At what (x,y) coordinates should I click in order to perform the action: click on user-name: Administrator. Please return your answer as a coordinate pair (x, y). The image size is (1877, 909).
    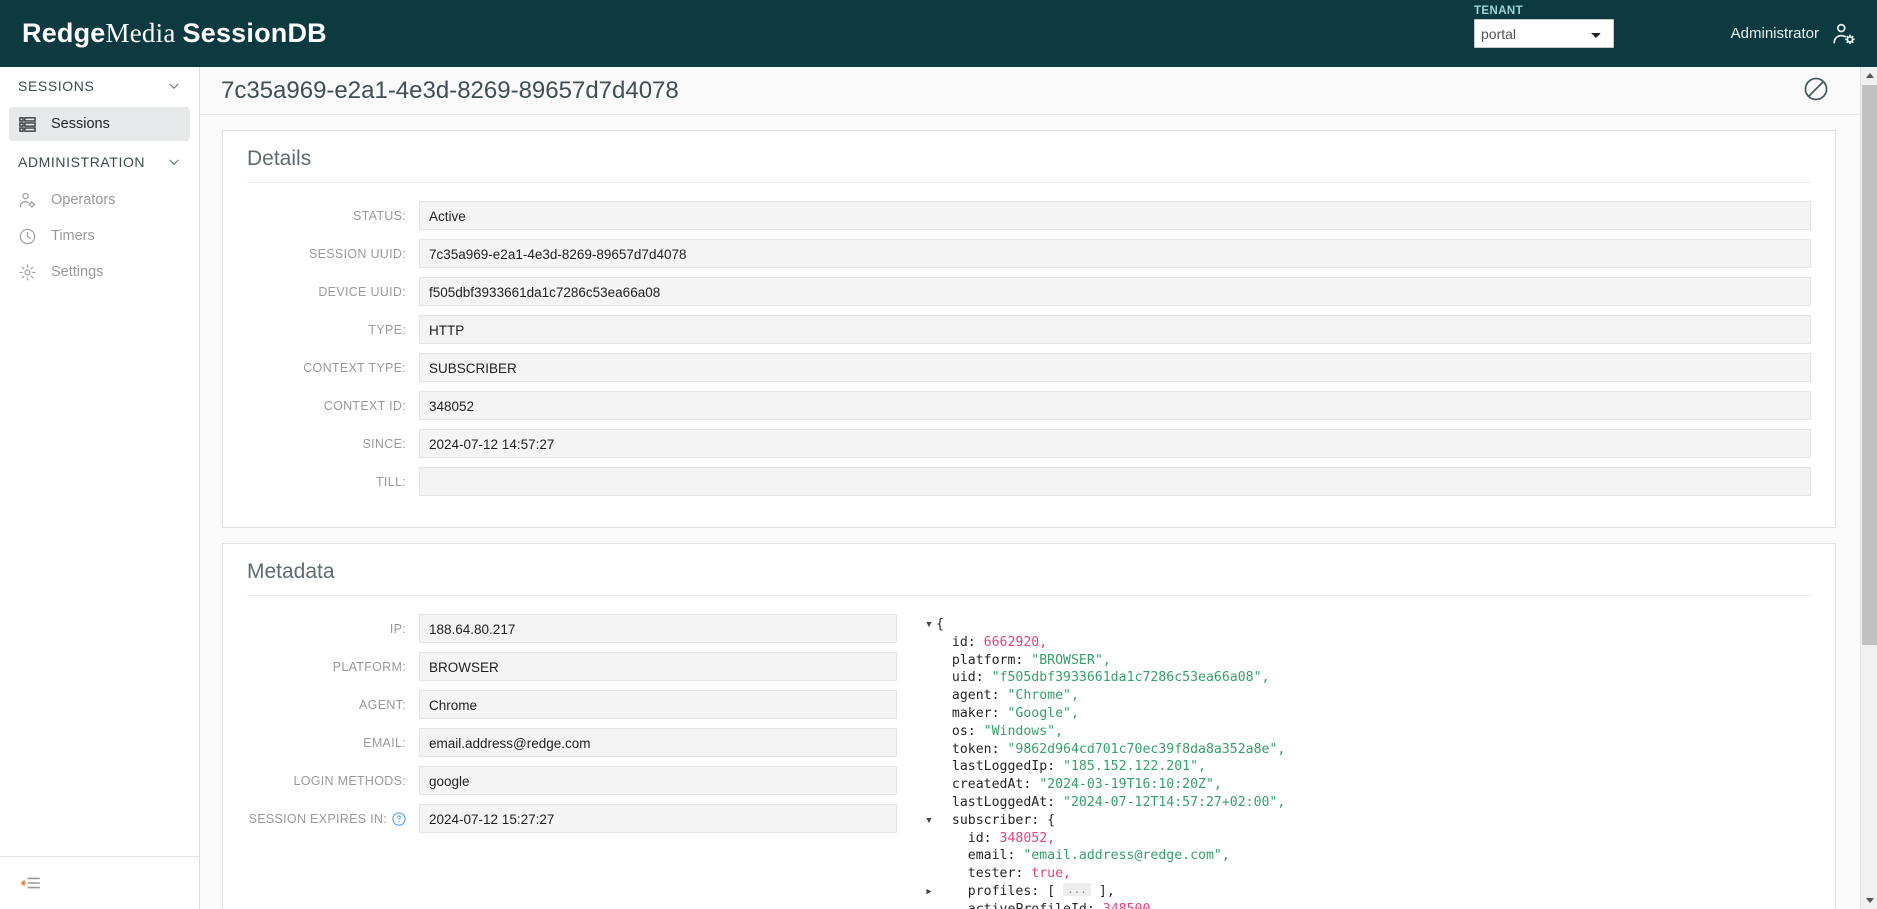
    Looking at the image, I should click on (1774, 33).